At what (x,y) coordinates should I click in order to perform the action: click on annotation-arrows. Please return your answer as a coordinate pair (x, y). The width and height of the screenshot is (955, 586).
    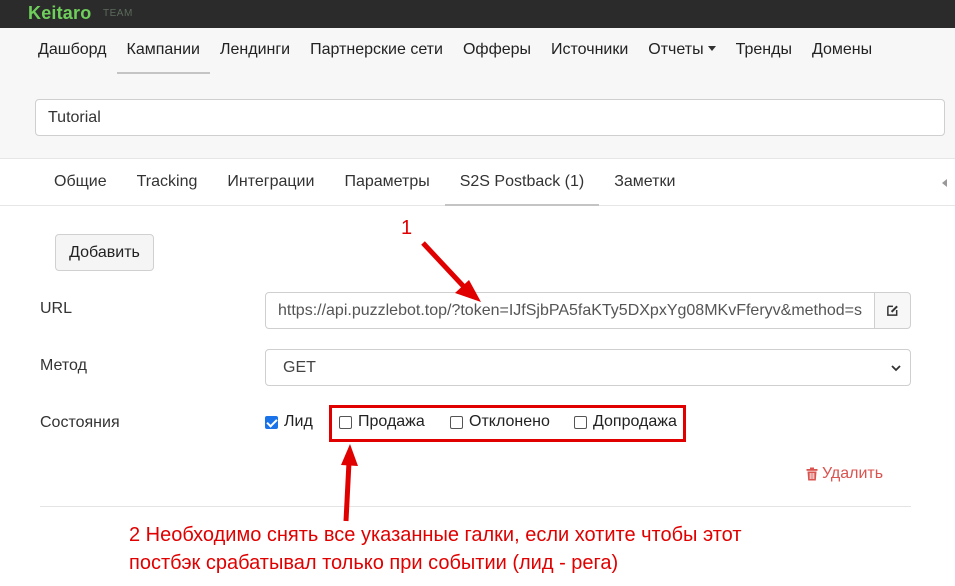
    Looking at the image, I should click on (411, 381).